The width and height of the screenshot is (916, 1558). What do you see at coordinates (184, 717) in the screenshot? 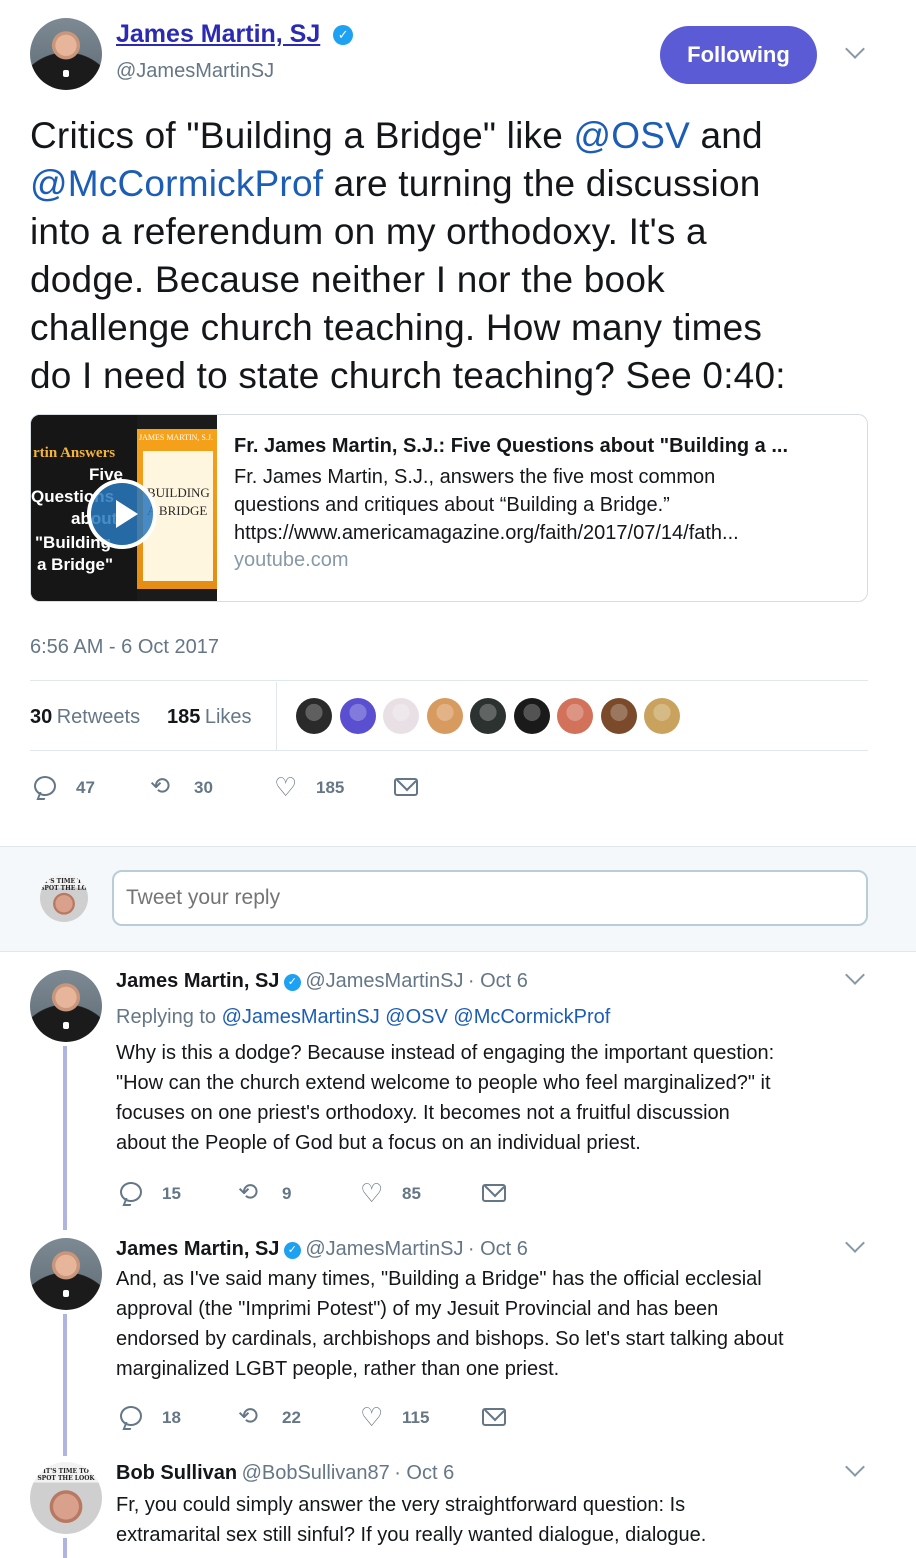
I see `likes-count: 185` at bounding box center [184, 717].